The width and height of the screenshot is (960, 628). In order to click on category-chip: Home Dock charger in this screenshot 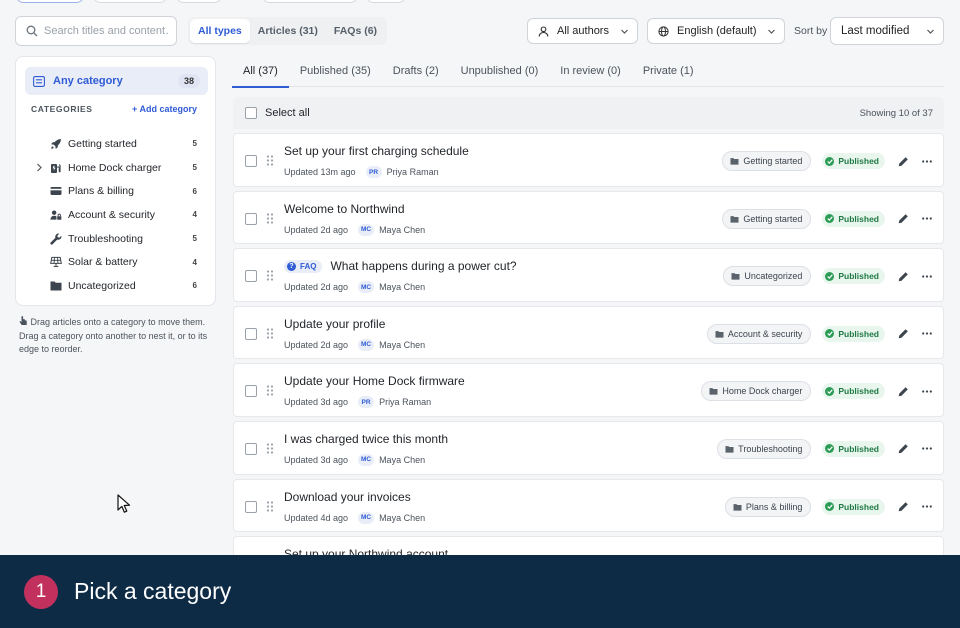, I will do `click(756, 391)`.